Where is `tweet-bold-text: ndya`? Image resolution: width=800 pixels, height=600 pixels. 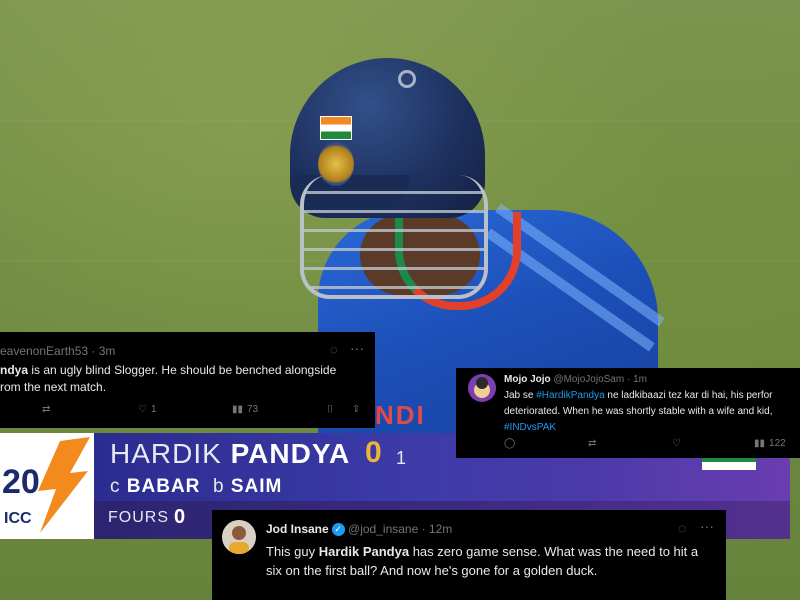
tweet-bold-text: ndya is located at coordinates (14, 370).